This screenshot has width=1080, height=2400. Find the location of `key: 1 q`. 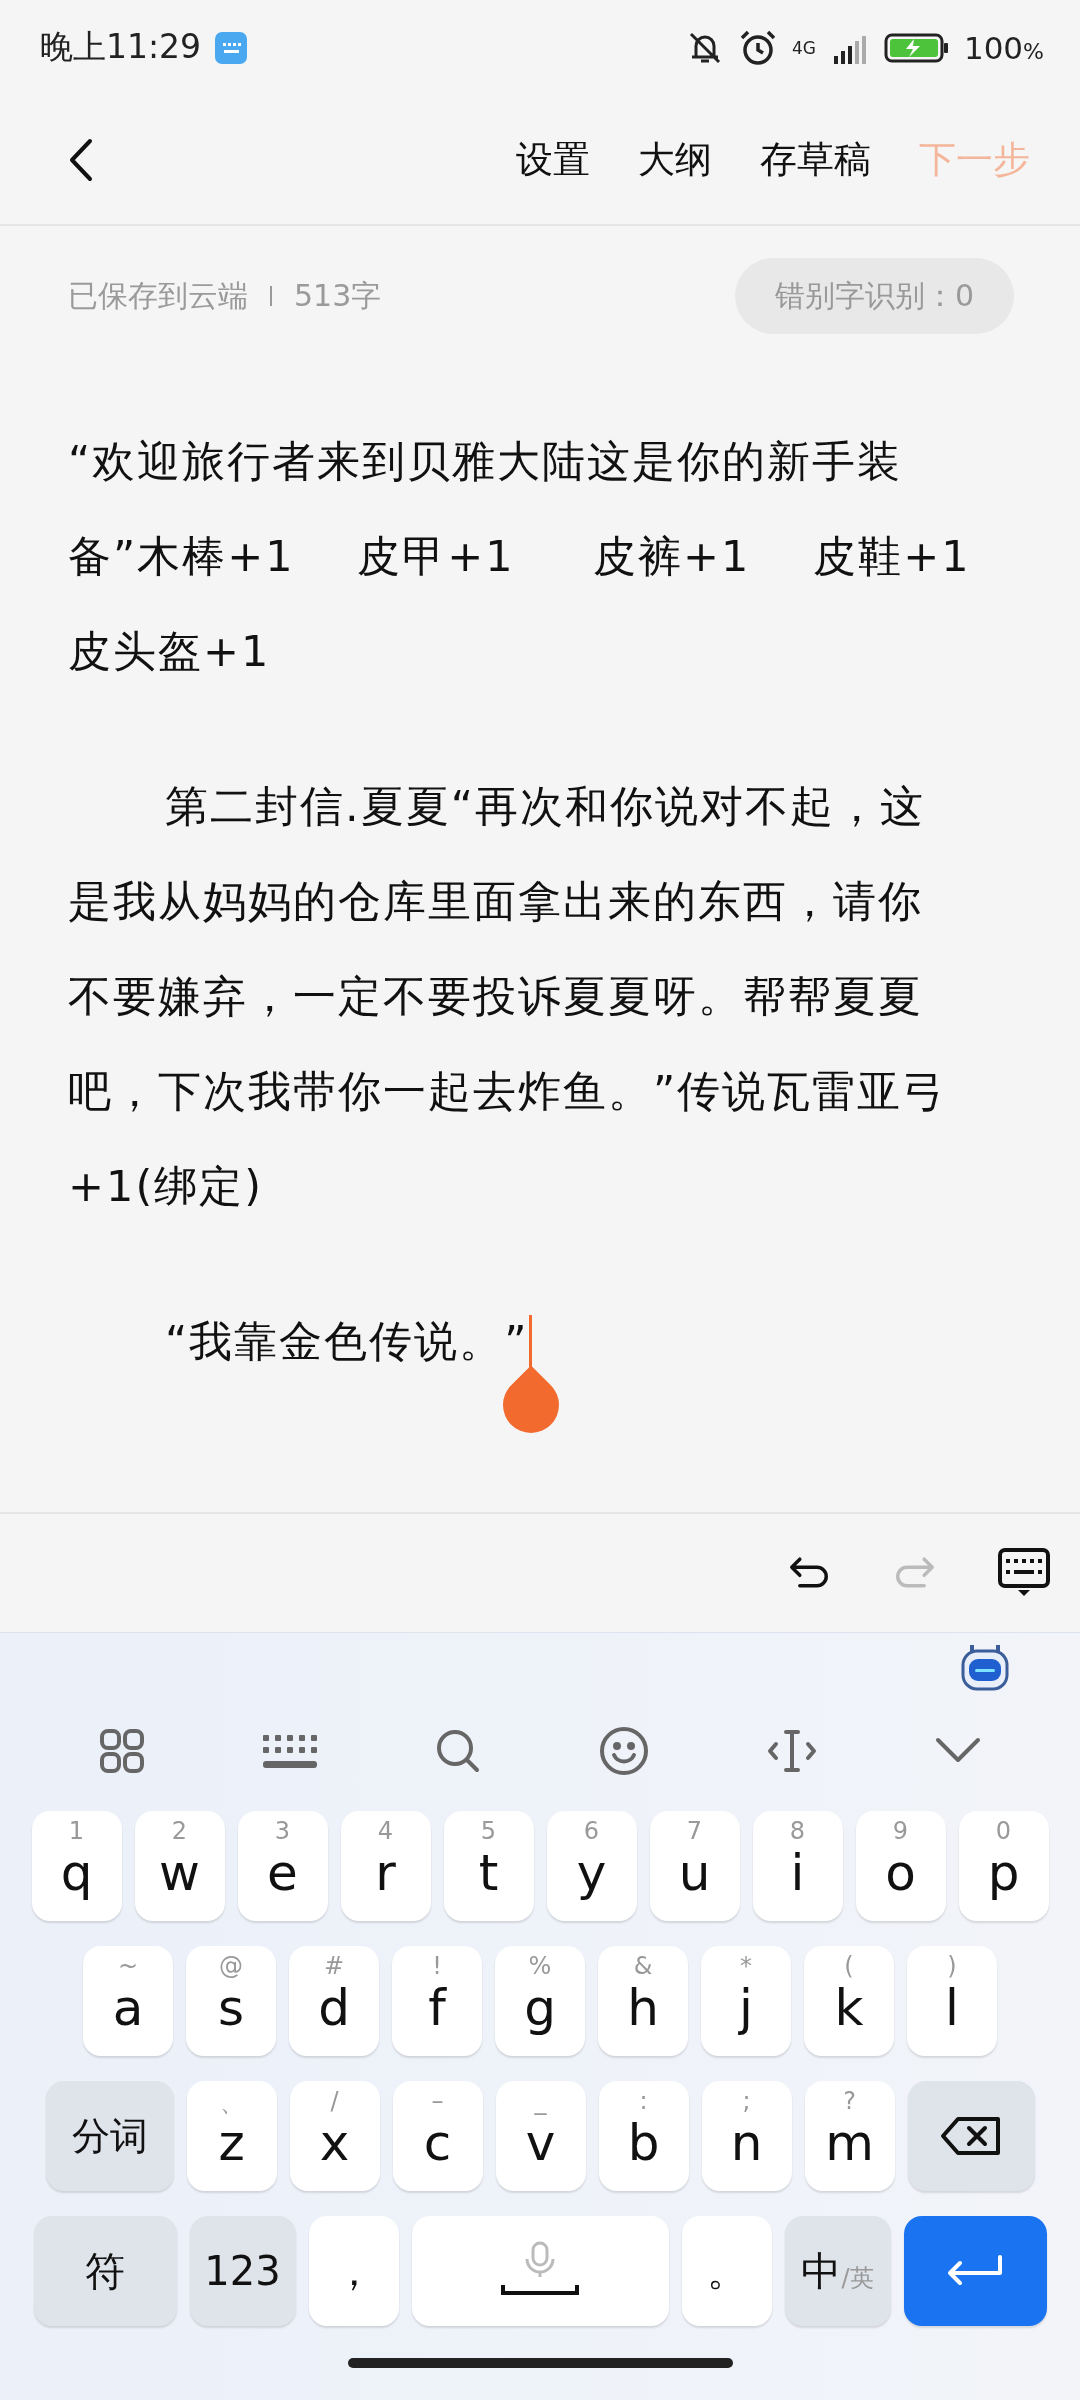

key: 1 q is located at coordinates (76, 1866).